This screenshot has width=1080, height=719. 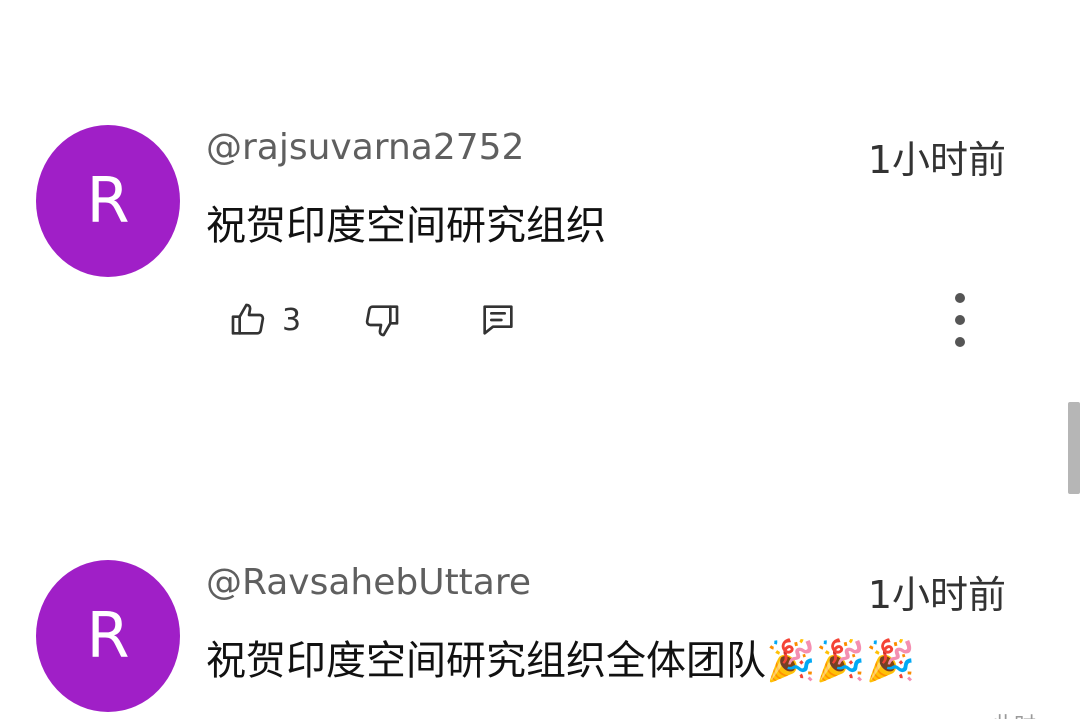 What do you see at coordinates (368, 582) in the screenshot?
I see `comment-username: @RavsahebUttare` at bounding box center [368, 582].